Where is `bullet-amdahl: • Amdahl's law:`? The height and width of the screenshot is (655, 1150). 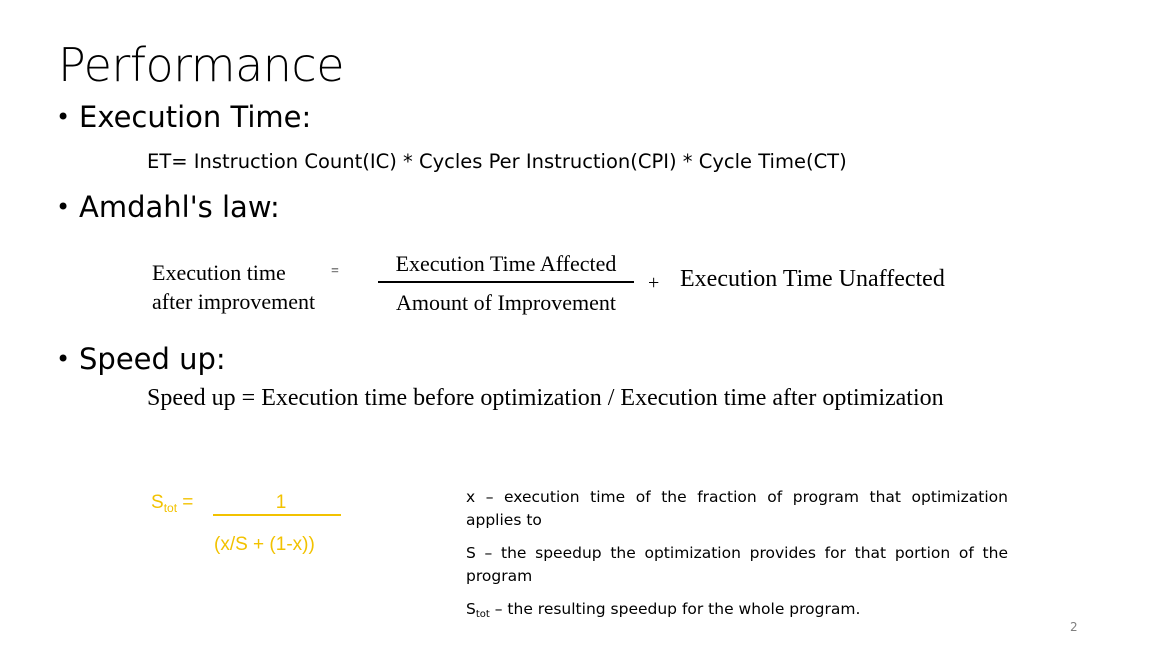
bullet-amdahl: • Amdahl's law: is located at coordinates (168, 207).